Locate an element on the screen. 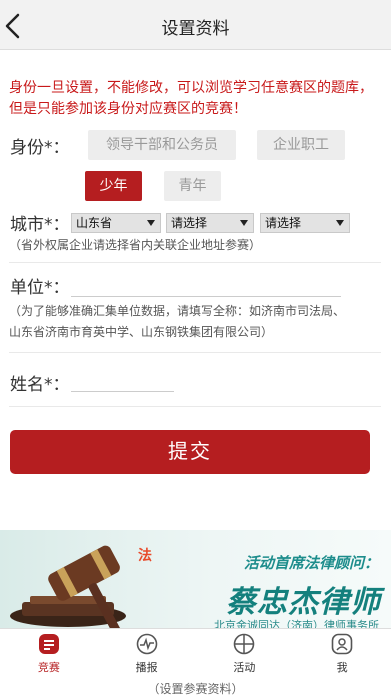  city-label: 城市*： is located at coordinates (40, 225).